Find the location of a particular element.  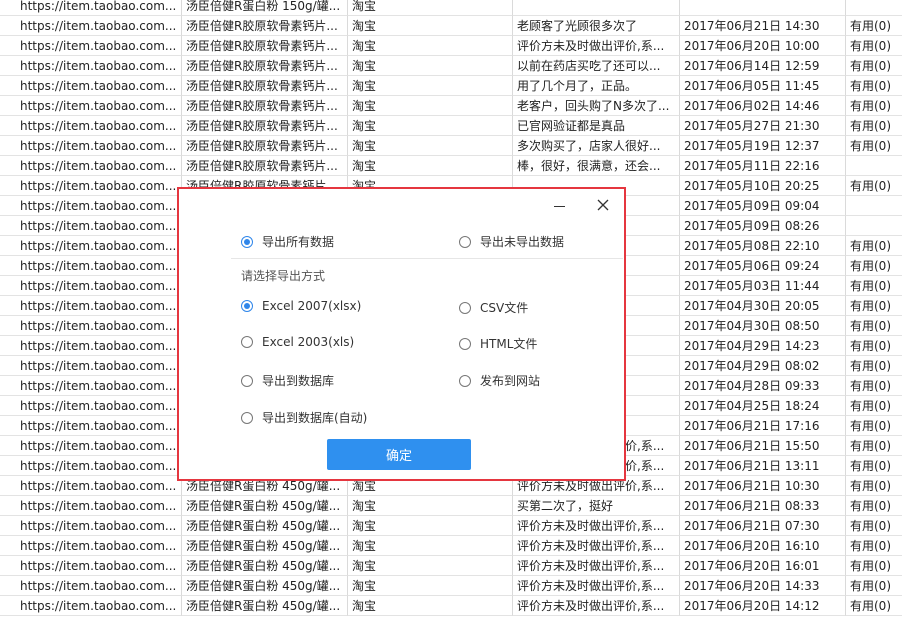

cell-date: 2017年04月30日 08:50 is located at coordinates (763, 326).